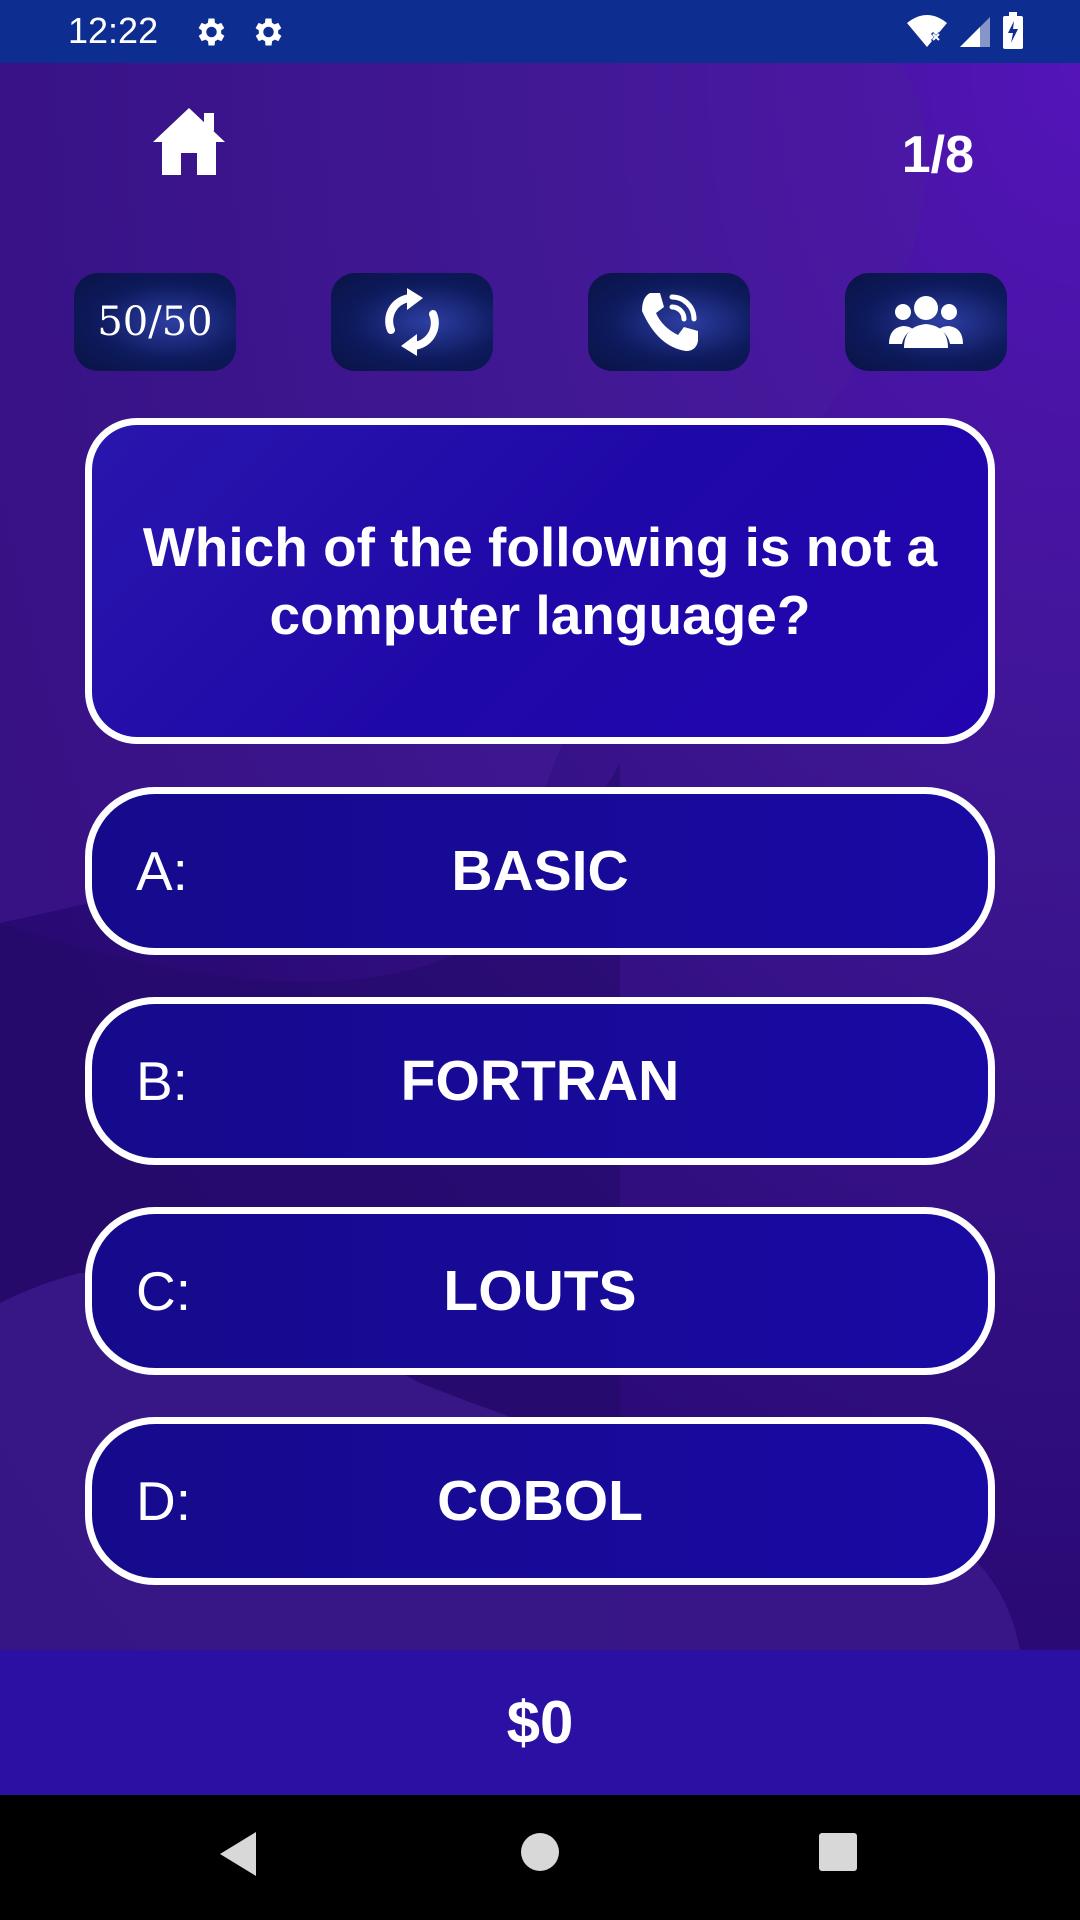  I want to click on answer-option-b: B: FORTRAN, so click(540, 1081).